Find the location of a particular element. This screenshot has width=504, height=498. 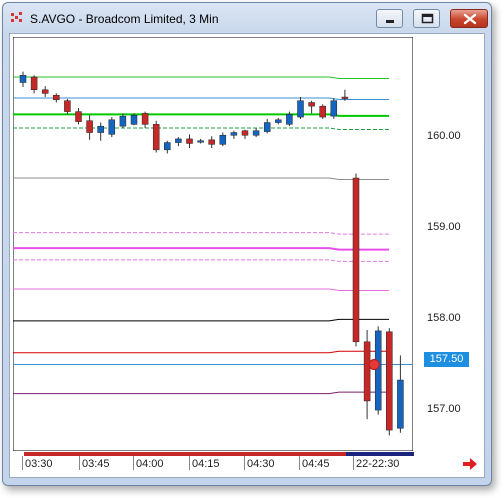

x-tick-label: 04:00 is located at coordinates (150, 464).